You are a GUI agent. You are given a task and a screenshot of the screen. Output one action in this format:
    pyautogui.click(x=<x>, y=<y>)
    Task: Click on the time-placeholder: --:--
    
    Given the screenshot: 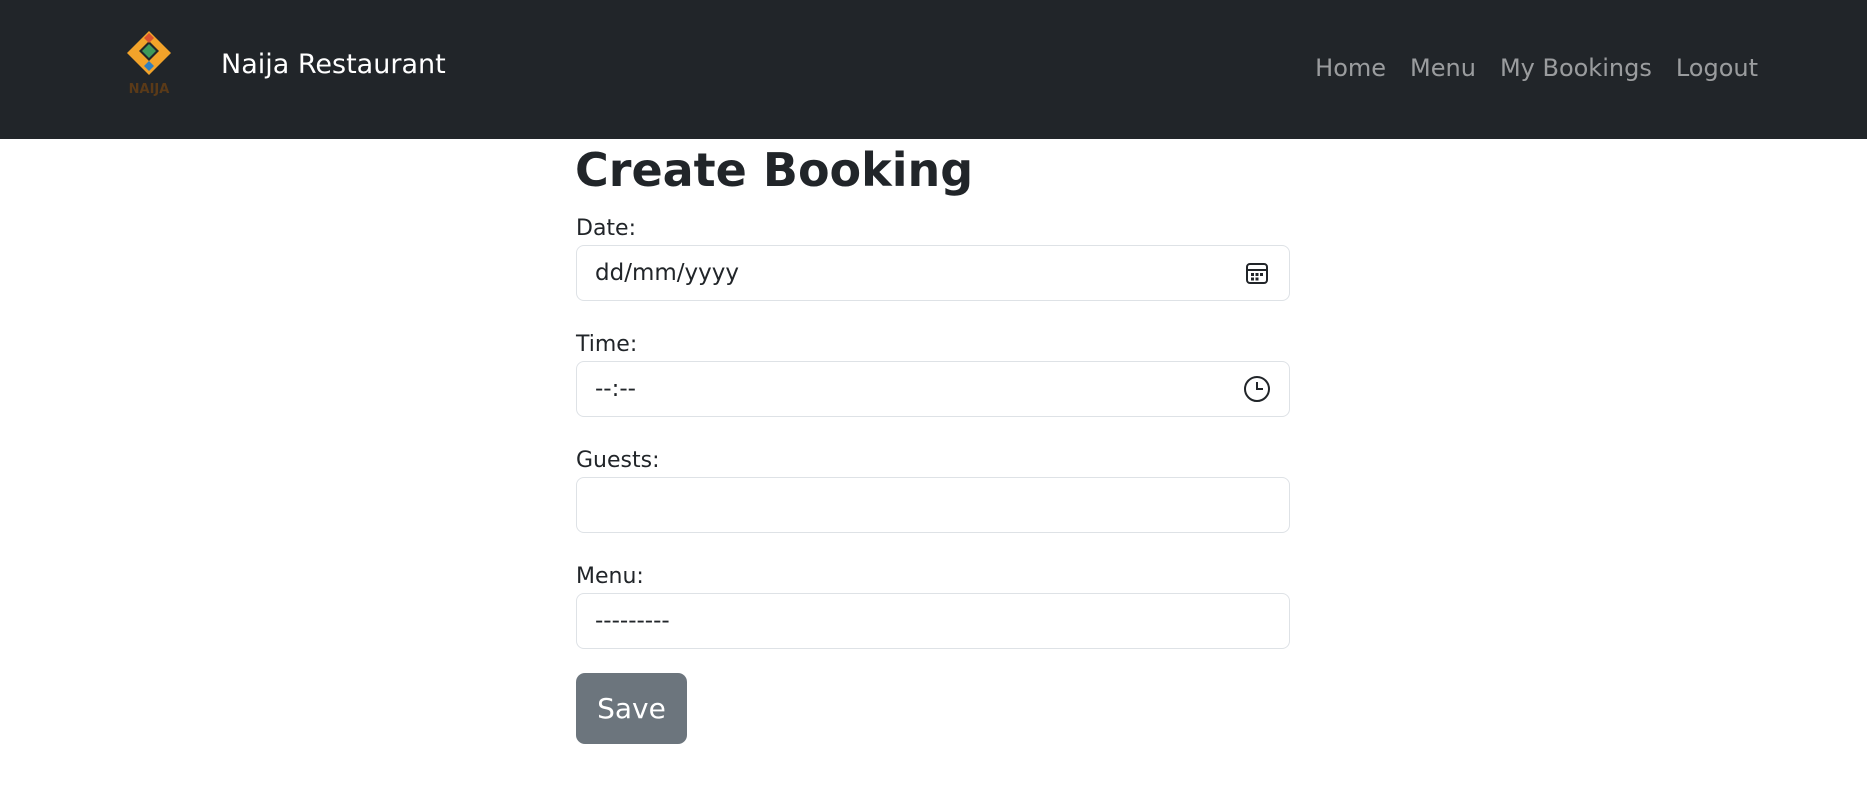 What is the action you would take?
    pyautogui.click(x=615, y=389)
    